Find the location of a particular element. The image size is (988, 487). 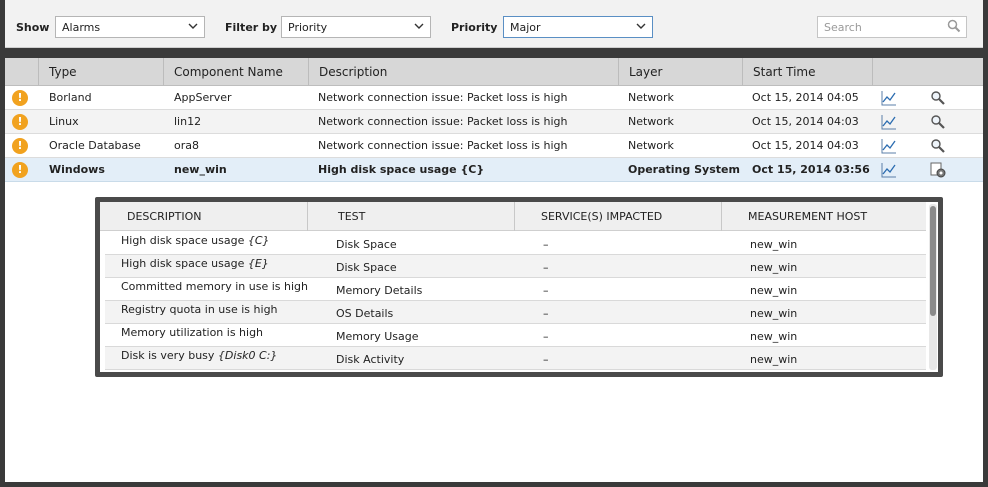

row-description: High disk space usage {C} is located at coordinates (401, 169).